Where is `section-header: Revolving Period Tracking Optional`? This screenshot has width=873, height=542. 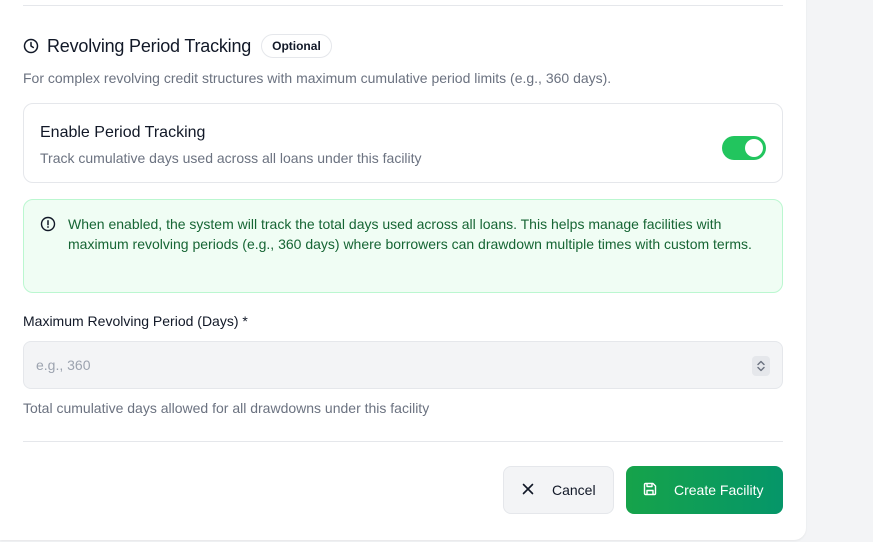 section-header: Revolving Period Tracking Optional is located at coordinates (177, 46).